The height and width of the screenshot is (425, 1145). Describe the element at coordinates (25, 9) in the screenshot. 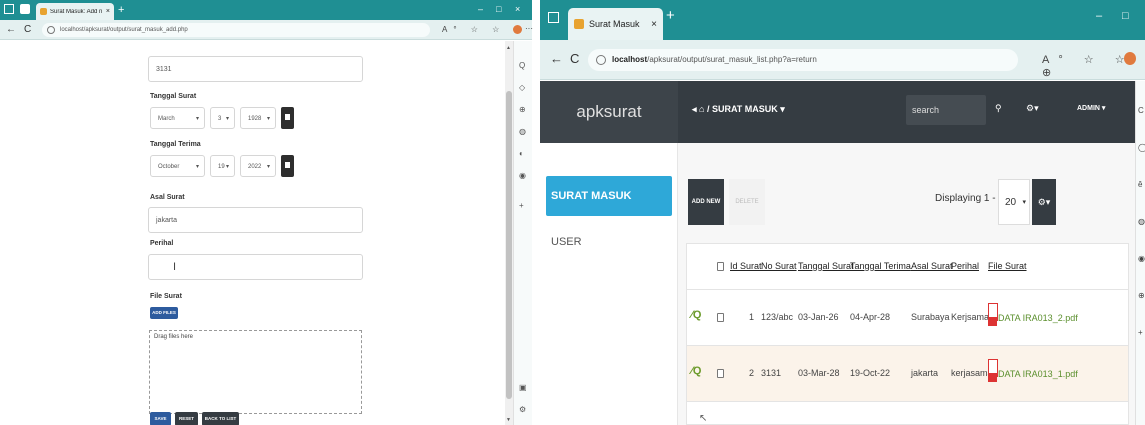

I see `tab-actions-icon` at that location.